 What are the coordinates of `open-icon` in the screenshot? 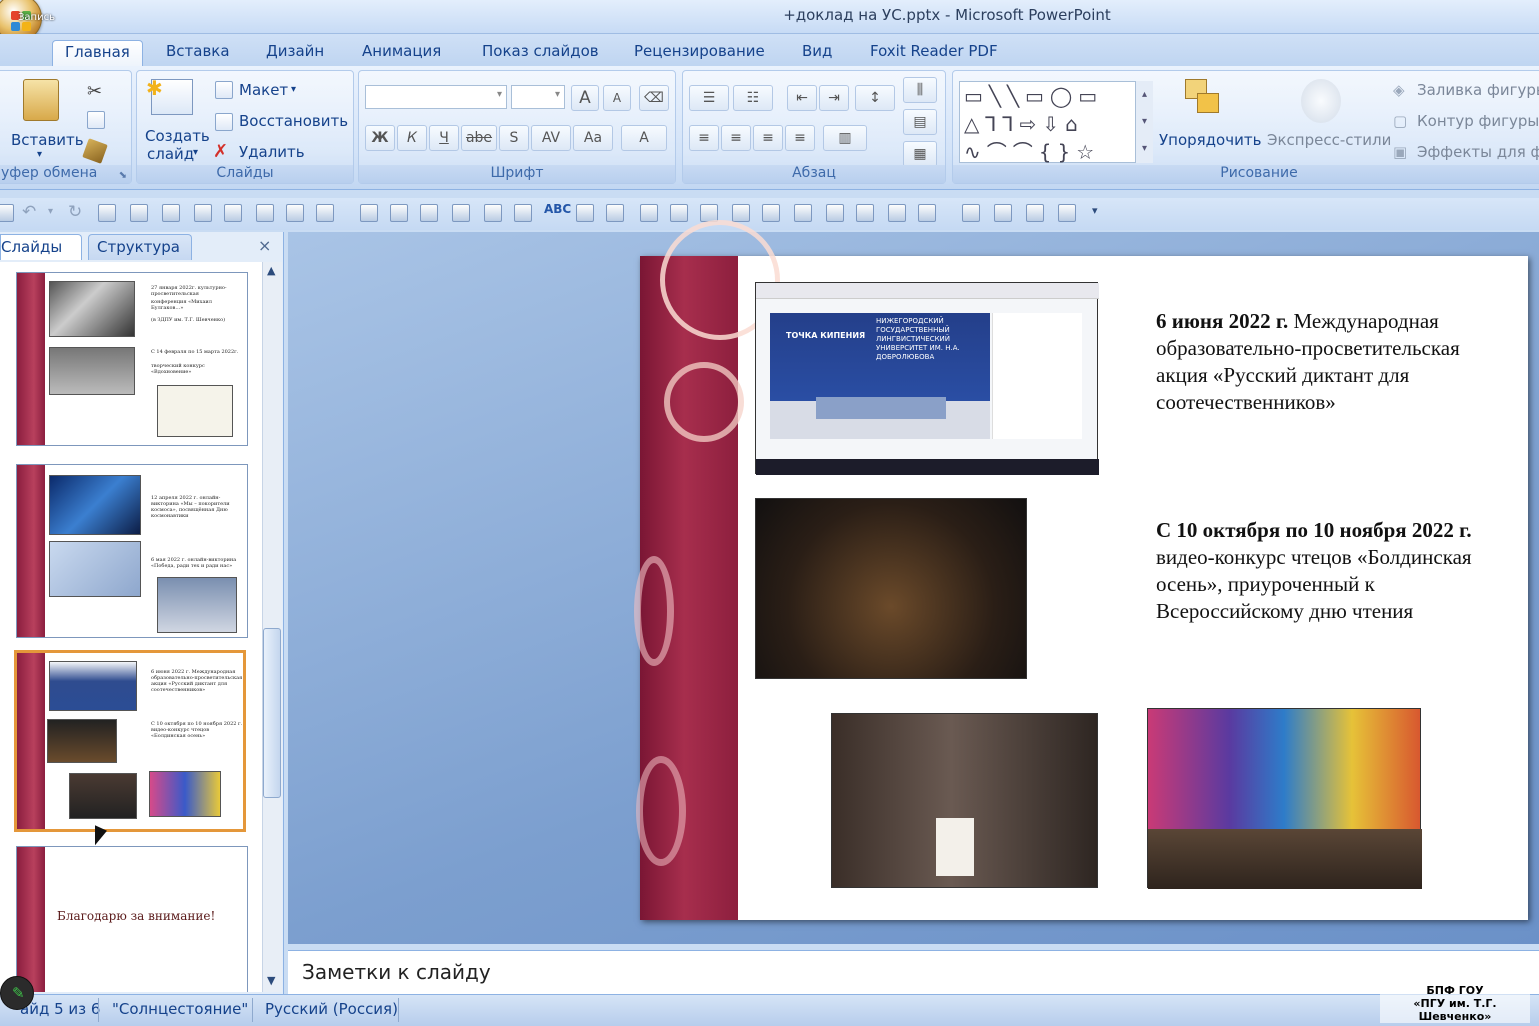 It's located at (585, 213).